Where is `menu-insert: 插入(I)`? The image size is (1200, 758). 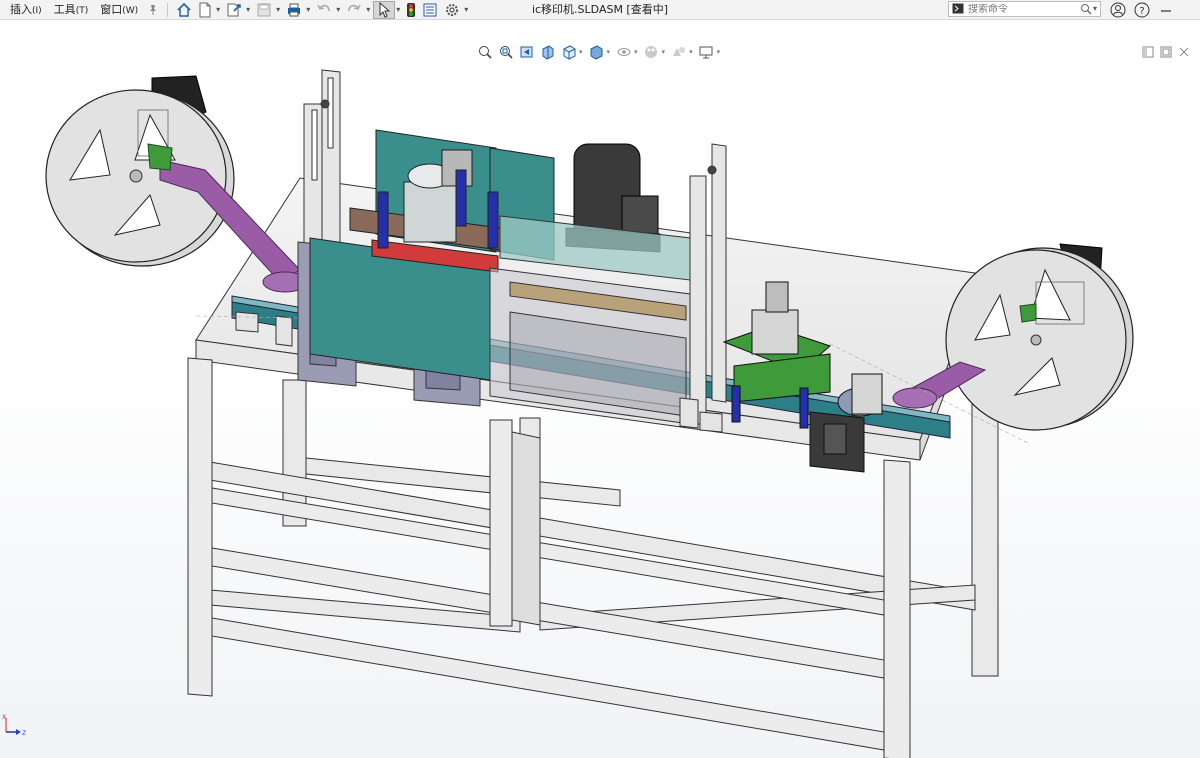
menu-insert: 插入(I) is located at coordinates (26, 10).